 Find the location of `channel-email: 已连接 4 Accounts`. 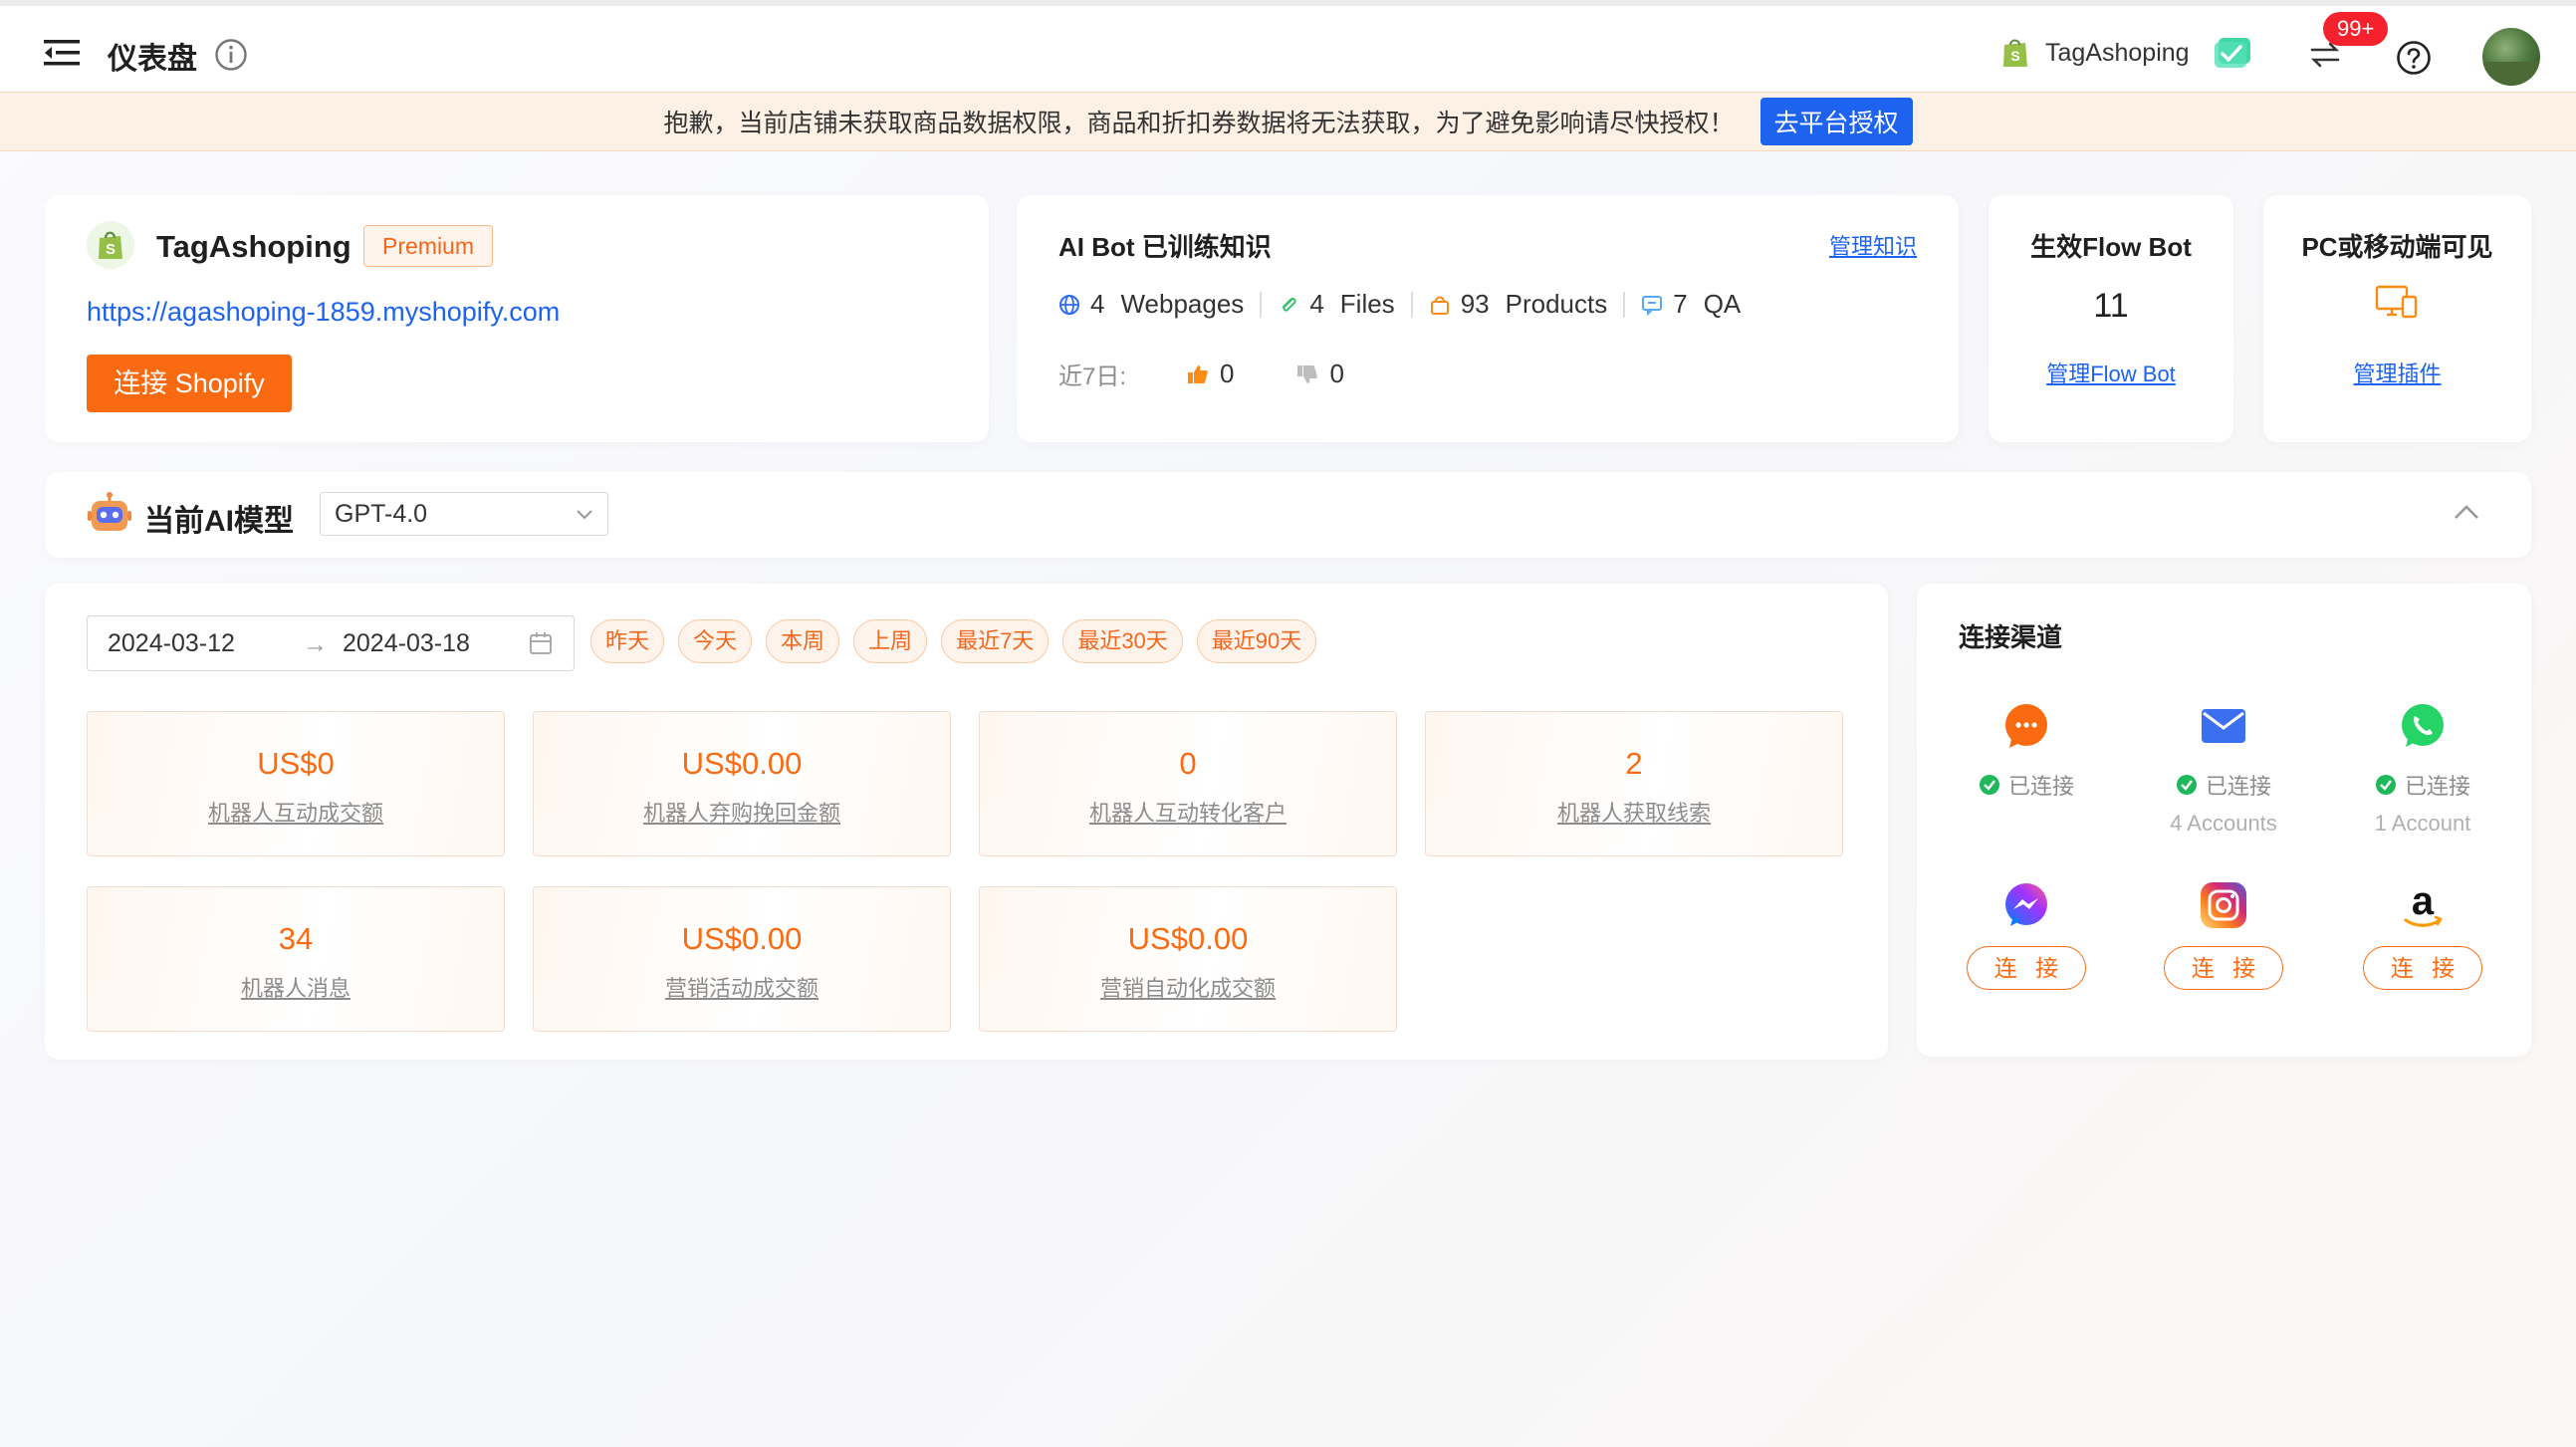

channel-email: 已连接 4 Accounts is located at coordinates (2223, 769).